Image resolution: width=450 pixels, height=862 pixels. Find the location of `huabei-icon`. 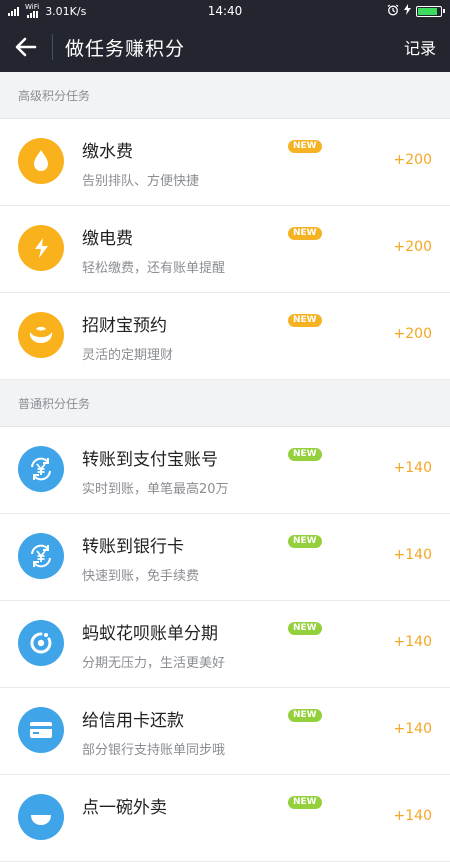

huabei-icon is located at coordinates (41, 643).